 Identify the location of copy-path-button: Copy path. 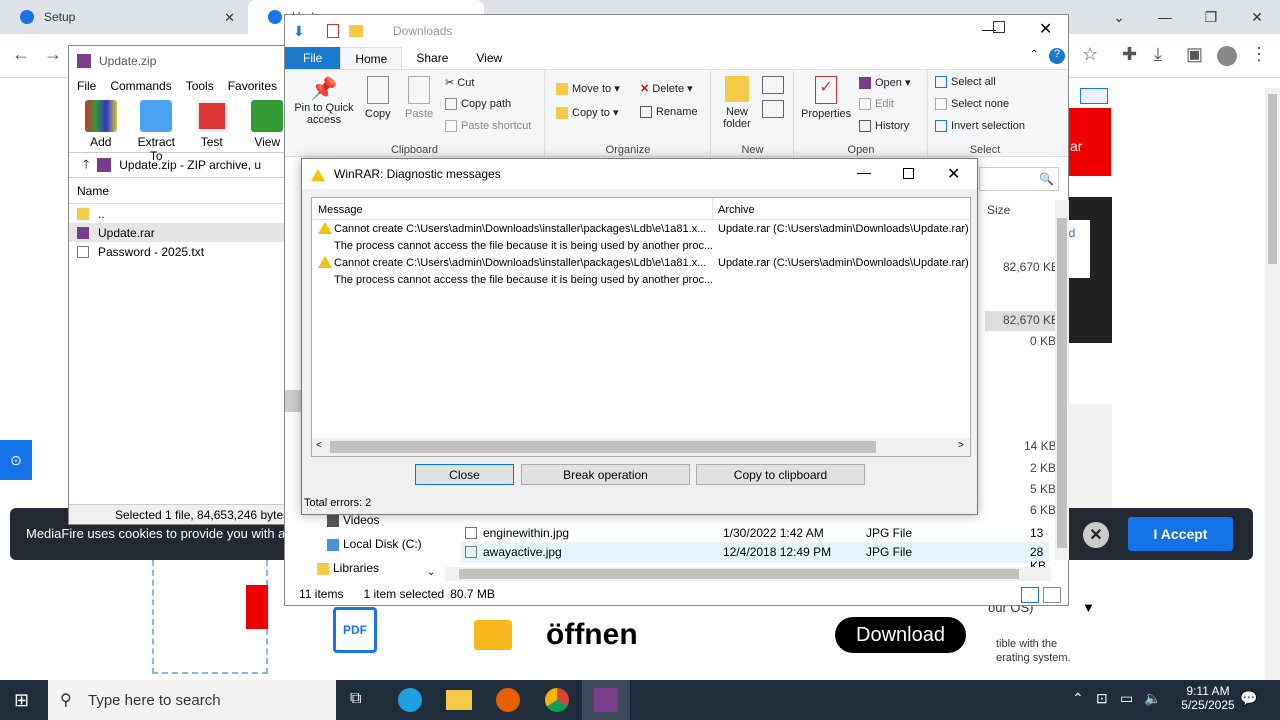
(478, 104).